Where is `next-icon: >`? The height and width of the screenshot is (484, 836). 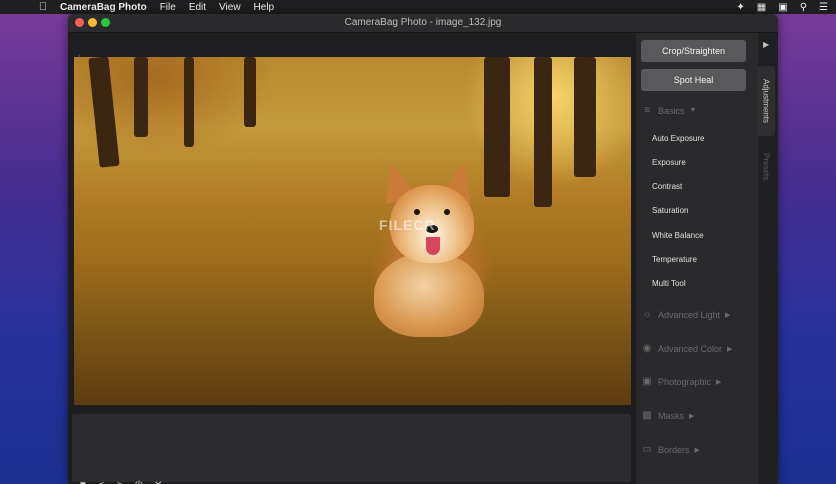
next-icon: > is located at coordinates (120, 482).